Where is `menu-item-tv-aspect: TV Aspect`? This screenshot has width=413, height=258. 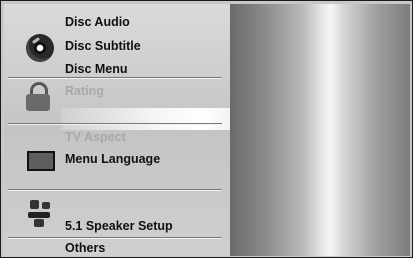
menu-item-tv-aspect: TV Aspect is located at coordinates (95, 137).